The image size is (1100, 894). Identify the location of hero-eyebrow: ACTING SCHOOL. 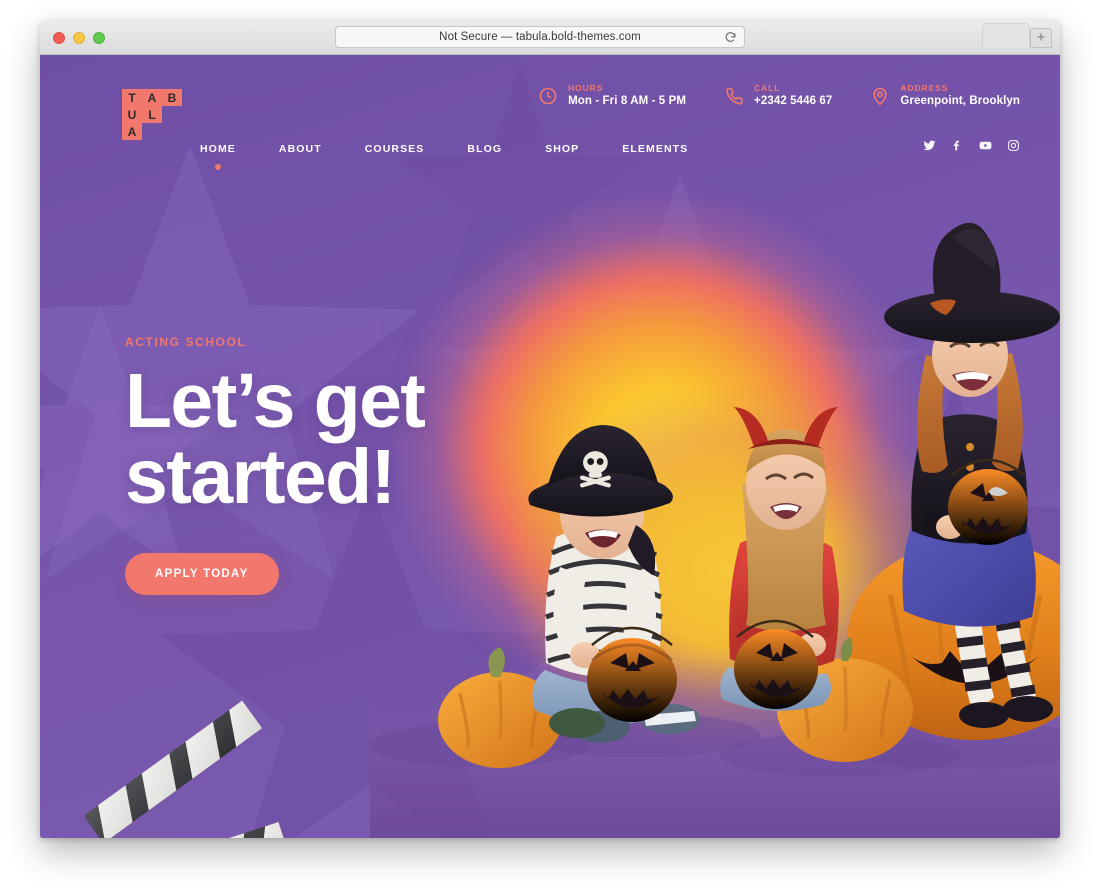
(186, 342).